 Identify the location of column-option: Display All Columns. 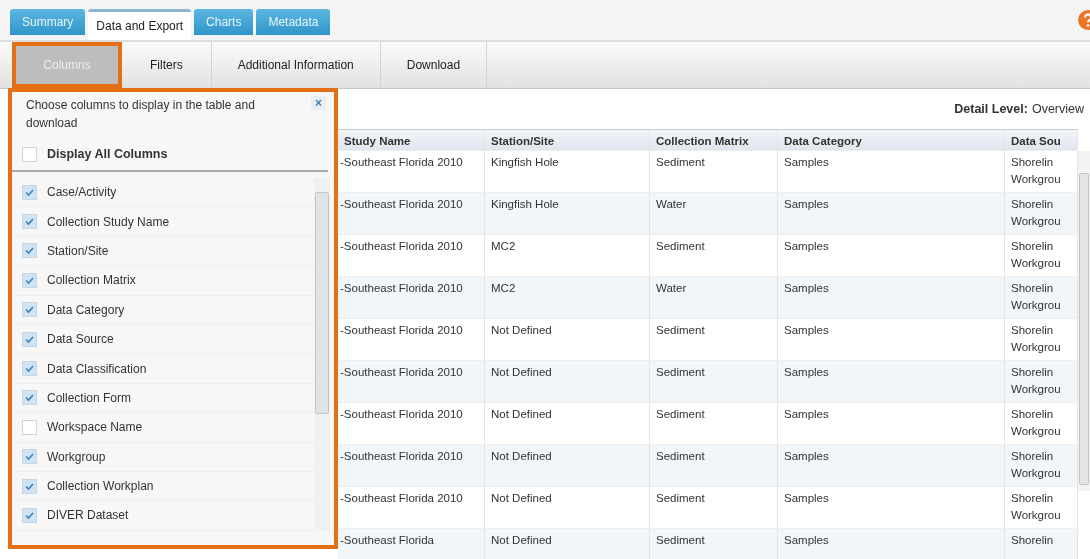
(107, 154).